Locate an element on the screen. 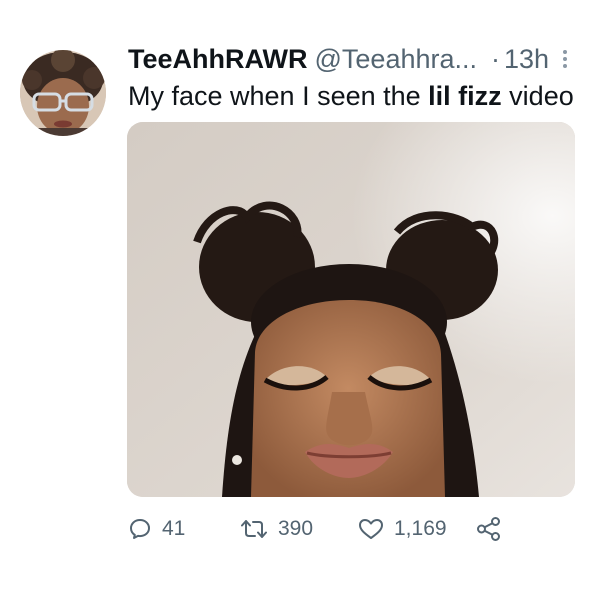 This screenshot has width=595, height=595. retweet-button: 390 is located at coordinates (276, 529).